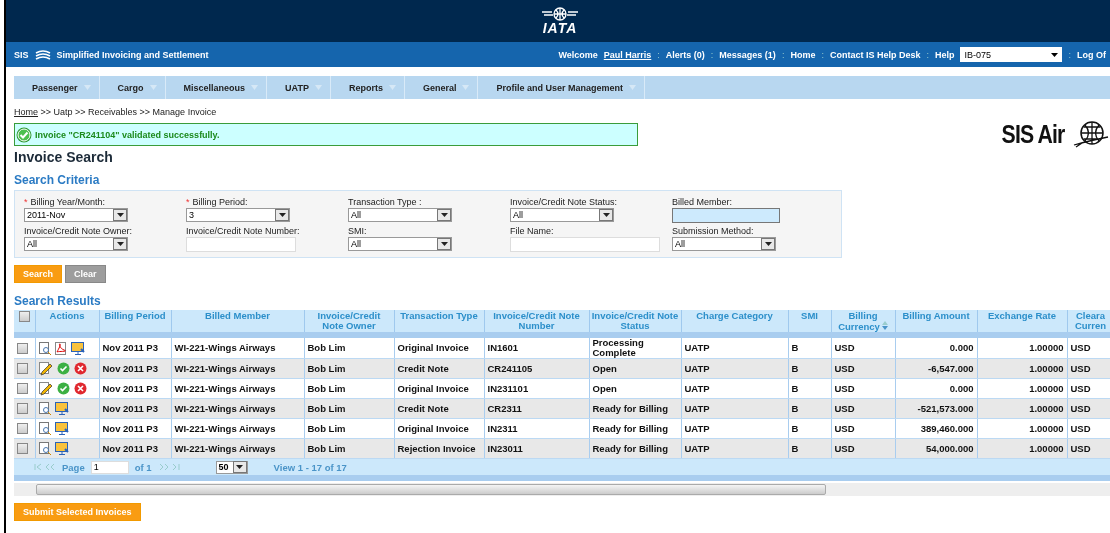  Describe the element at coordinates (220, 202) in the screenshot. I see `field-label: Billing Period:` at that location.